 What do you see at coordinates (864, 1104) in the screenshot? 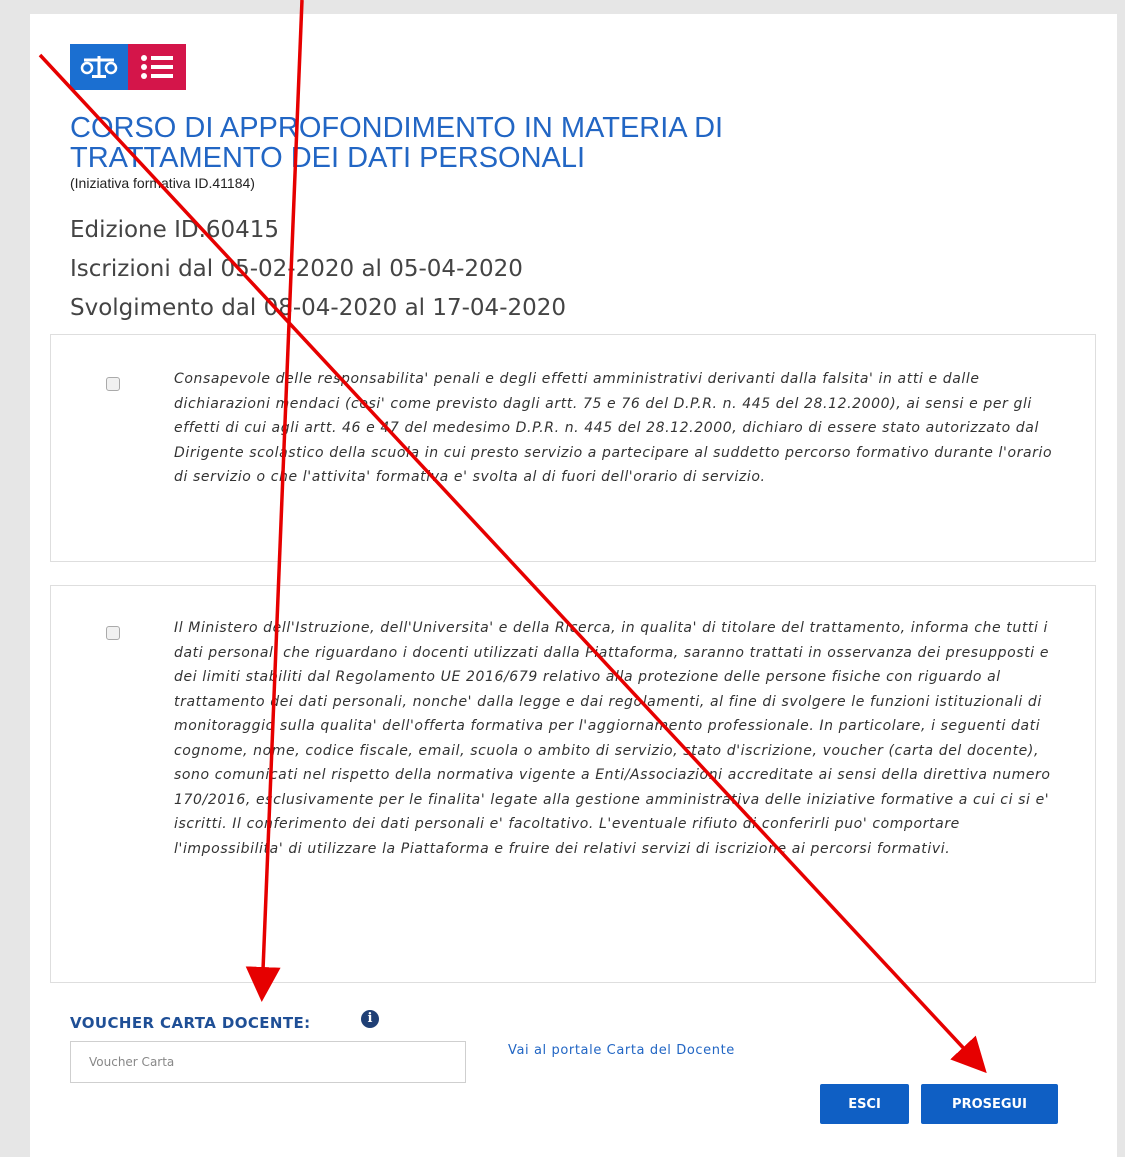
I see `exit-button: ESCI` at bounding box center [864, 1104].